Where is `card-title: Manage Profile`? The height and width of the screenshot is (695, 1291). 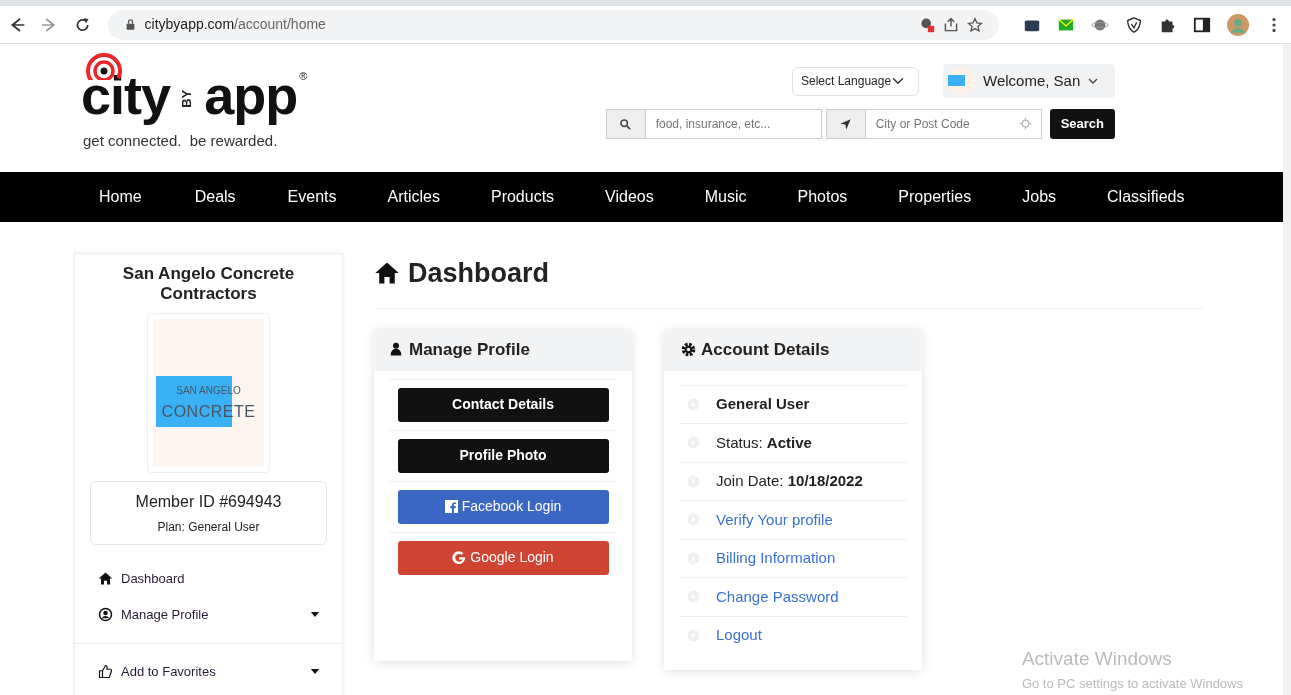
card-title: Manage Profile is located at coordinates (469, 349).